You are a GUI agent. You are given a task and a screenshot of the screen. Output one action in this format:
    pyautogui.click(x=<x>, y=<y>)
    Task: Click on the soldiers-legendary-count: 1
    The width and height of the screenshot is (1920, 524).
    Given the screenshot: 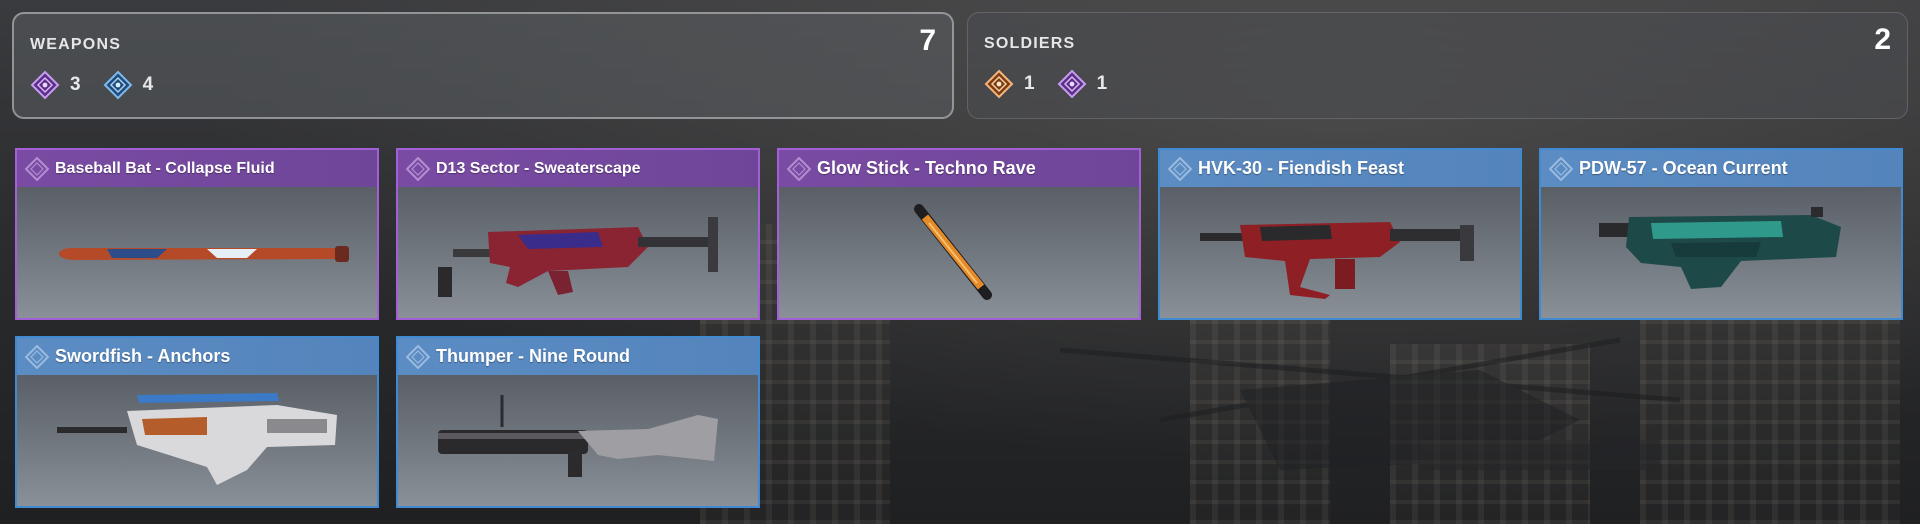 What is the action you would take?
    pyautogui.click(x=1009, y=84)
    